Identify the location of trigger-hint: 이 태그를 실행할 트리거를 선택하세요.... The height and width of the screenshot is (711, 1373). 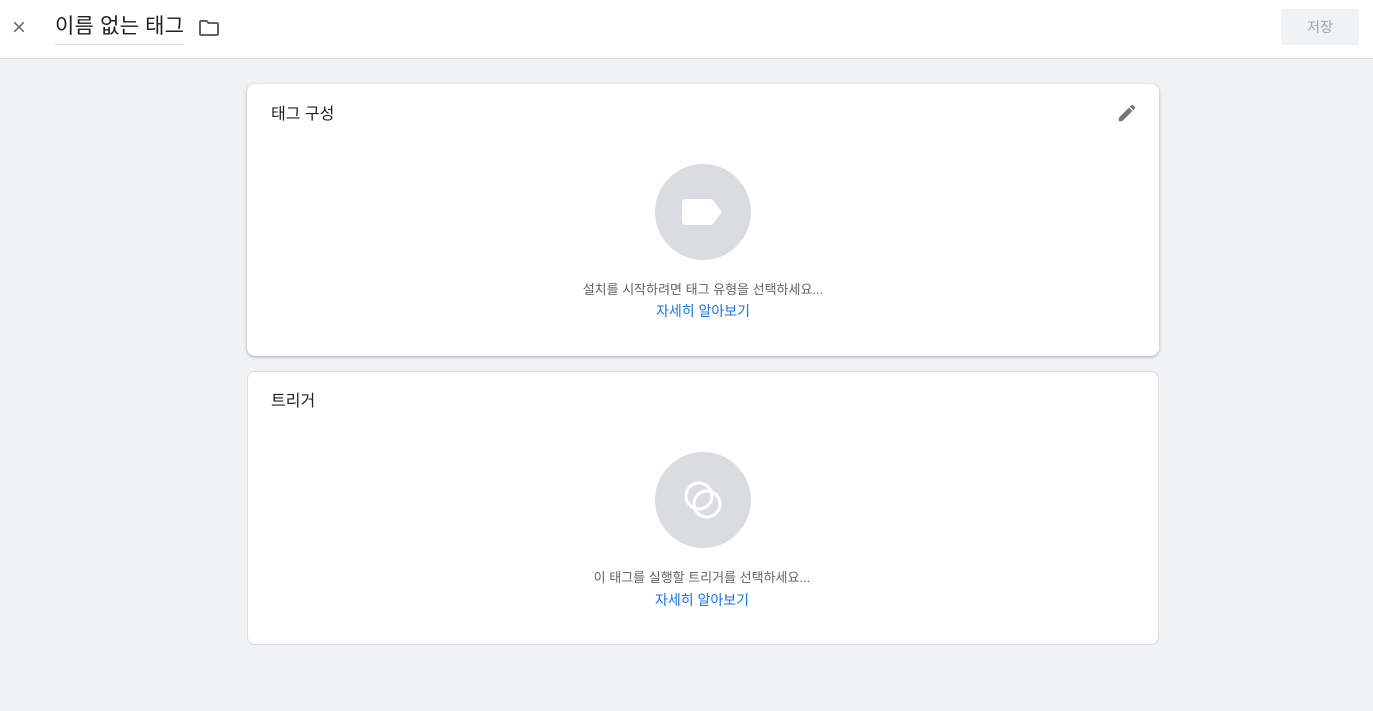
(702, 577).